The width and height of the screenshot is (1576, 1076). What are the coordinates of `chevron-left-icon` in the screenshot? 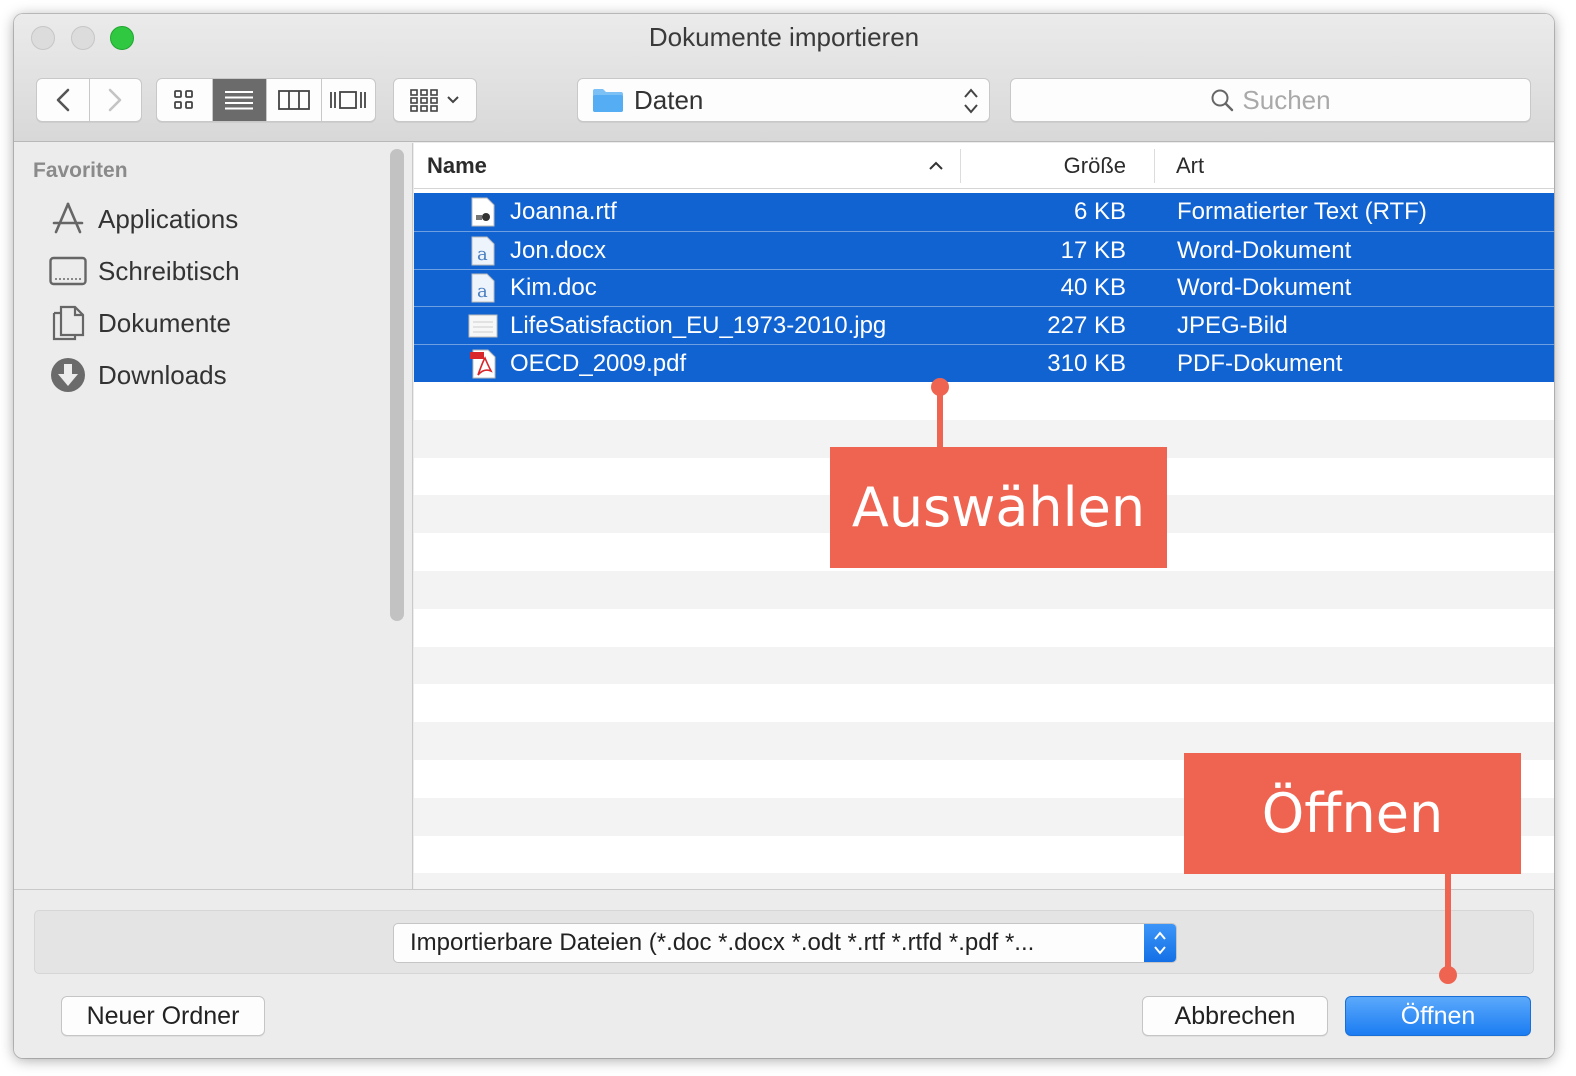 It's located at (63, 100).